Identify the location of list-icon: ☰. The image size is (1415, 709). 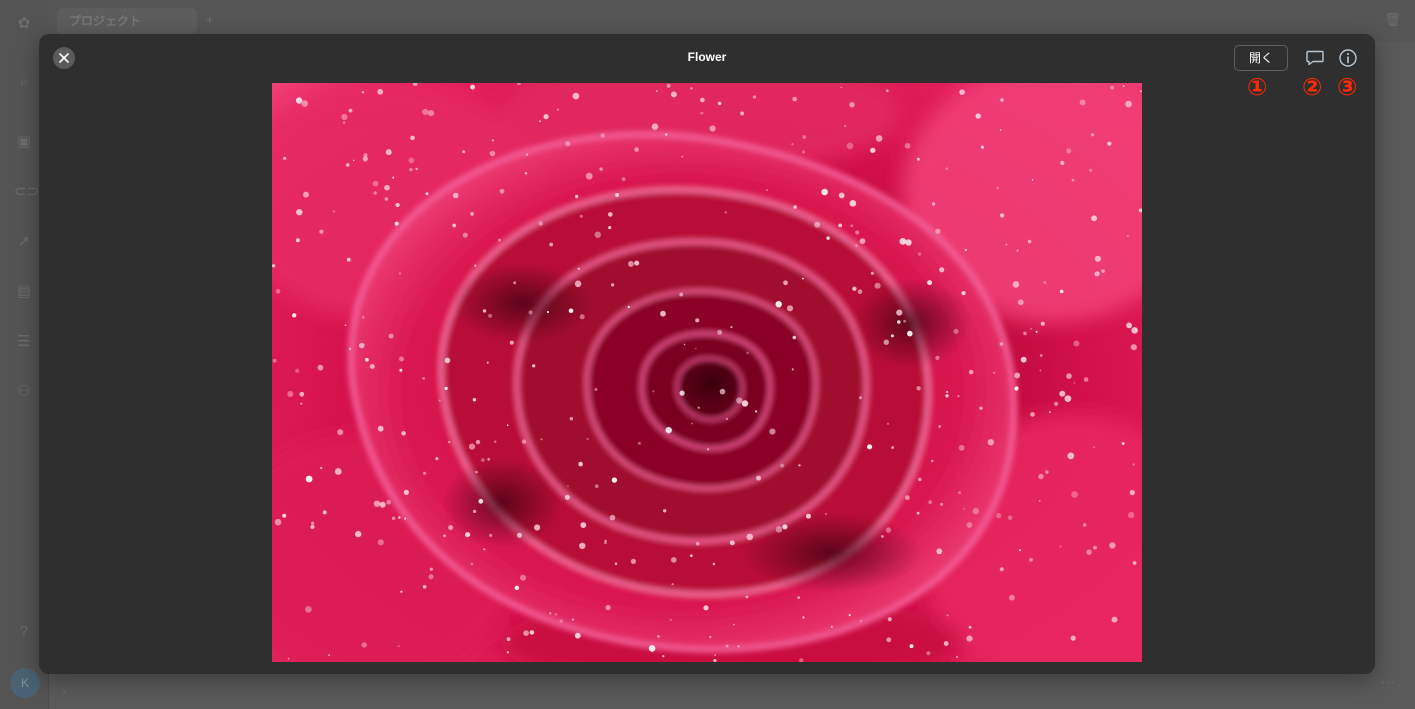
(24, 342).